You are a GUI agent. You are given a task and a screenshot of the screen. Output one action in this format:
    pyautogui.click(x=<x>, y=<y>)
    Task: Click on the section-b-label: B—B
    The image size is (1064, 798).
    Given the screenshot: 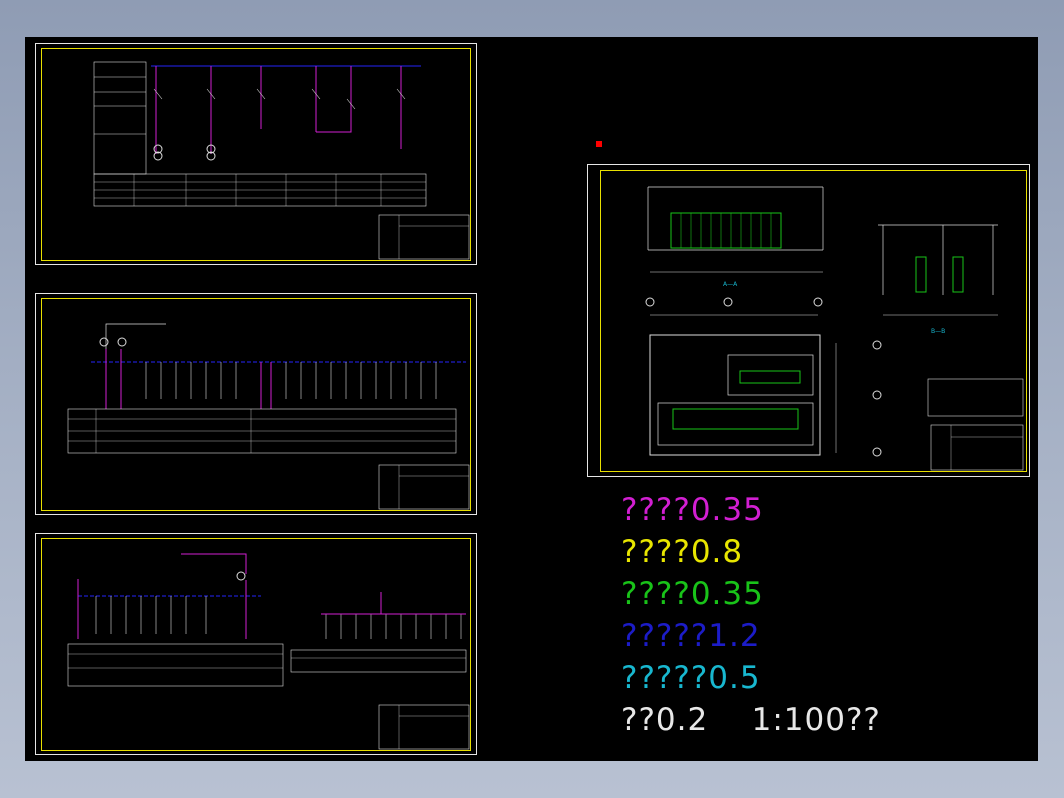 What is the action you would take?
    pyautogui.click(x=938, y=331)
    